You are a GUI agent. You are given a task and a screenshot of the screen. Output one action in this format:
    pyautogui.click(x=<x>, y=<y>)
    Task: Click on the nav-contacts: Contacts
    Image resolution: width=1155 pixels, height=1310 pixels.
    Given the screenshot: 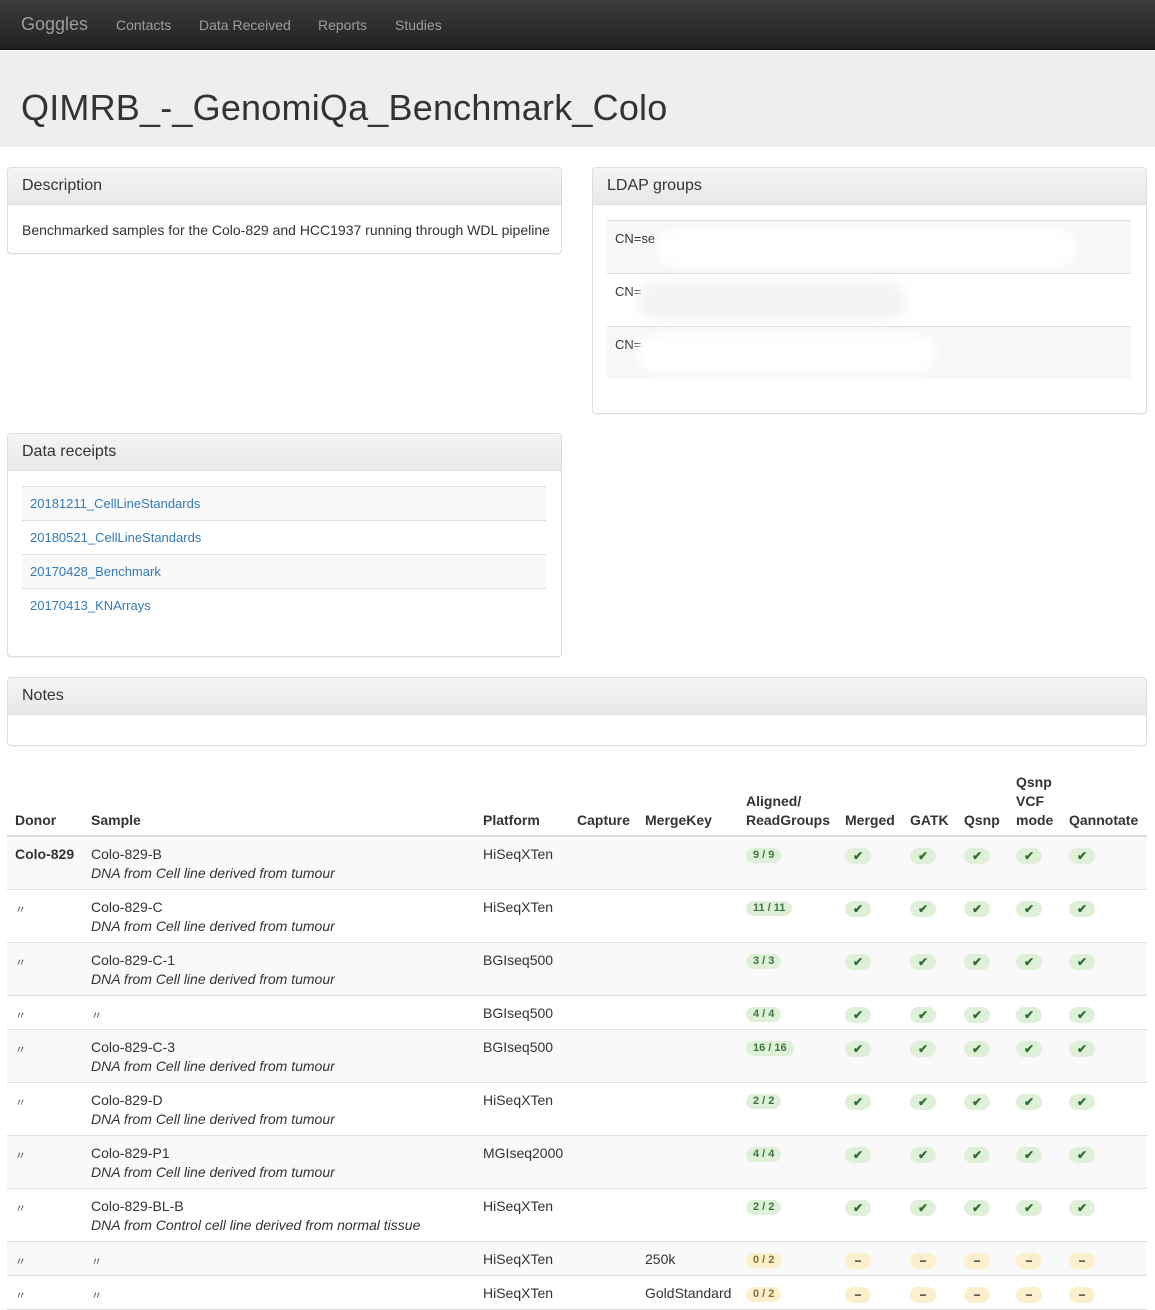 What is the action you would take?
    pyautogui.click(x=143, y=25)
    